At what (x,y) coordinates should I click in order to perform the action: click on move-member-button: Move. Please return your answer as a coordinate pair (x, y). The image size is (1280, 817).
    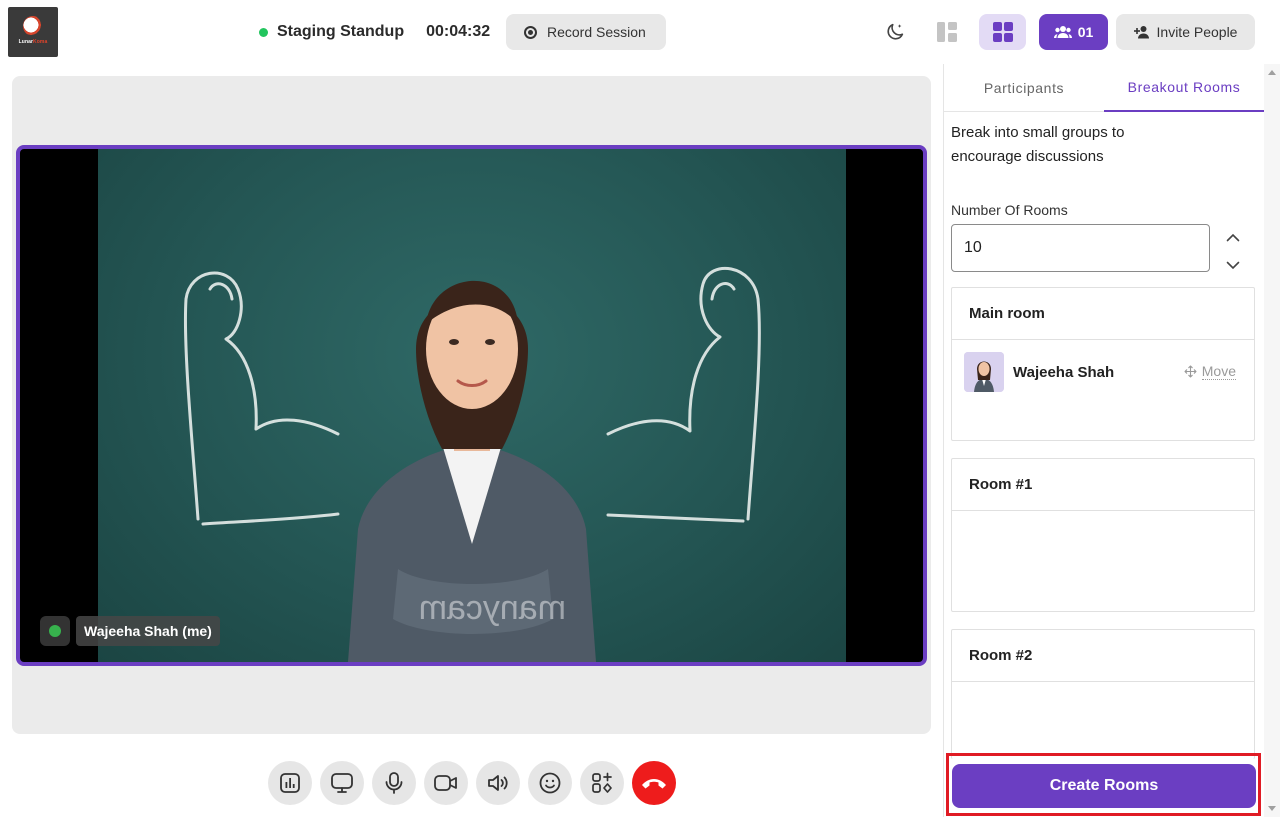
    Looking at the image, I should click on (1210, 371).